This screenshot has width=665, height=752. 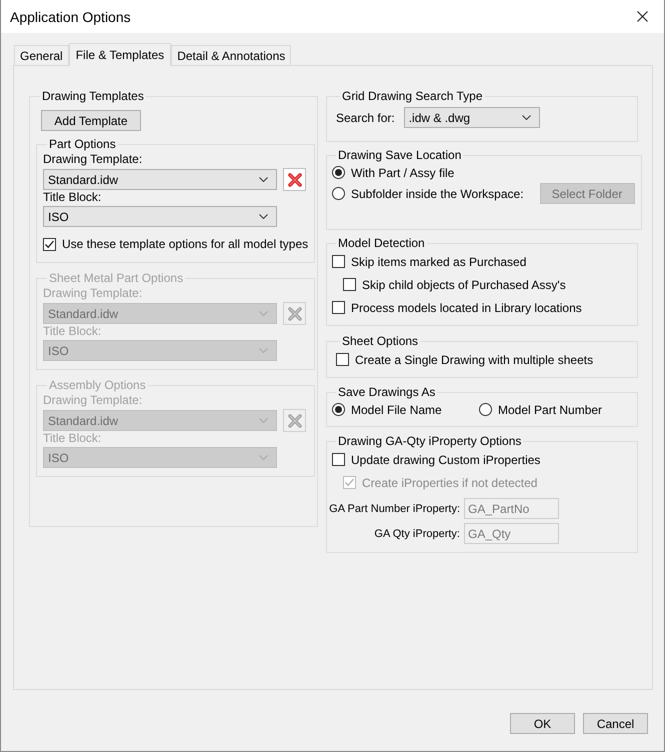 What do you see at coordinates (402, 173) in the screenshot?
I see `radio-label: With Part / Assy file` at bounding box center [402, 173].